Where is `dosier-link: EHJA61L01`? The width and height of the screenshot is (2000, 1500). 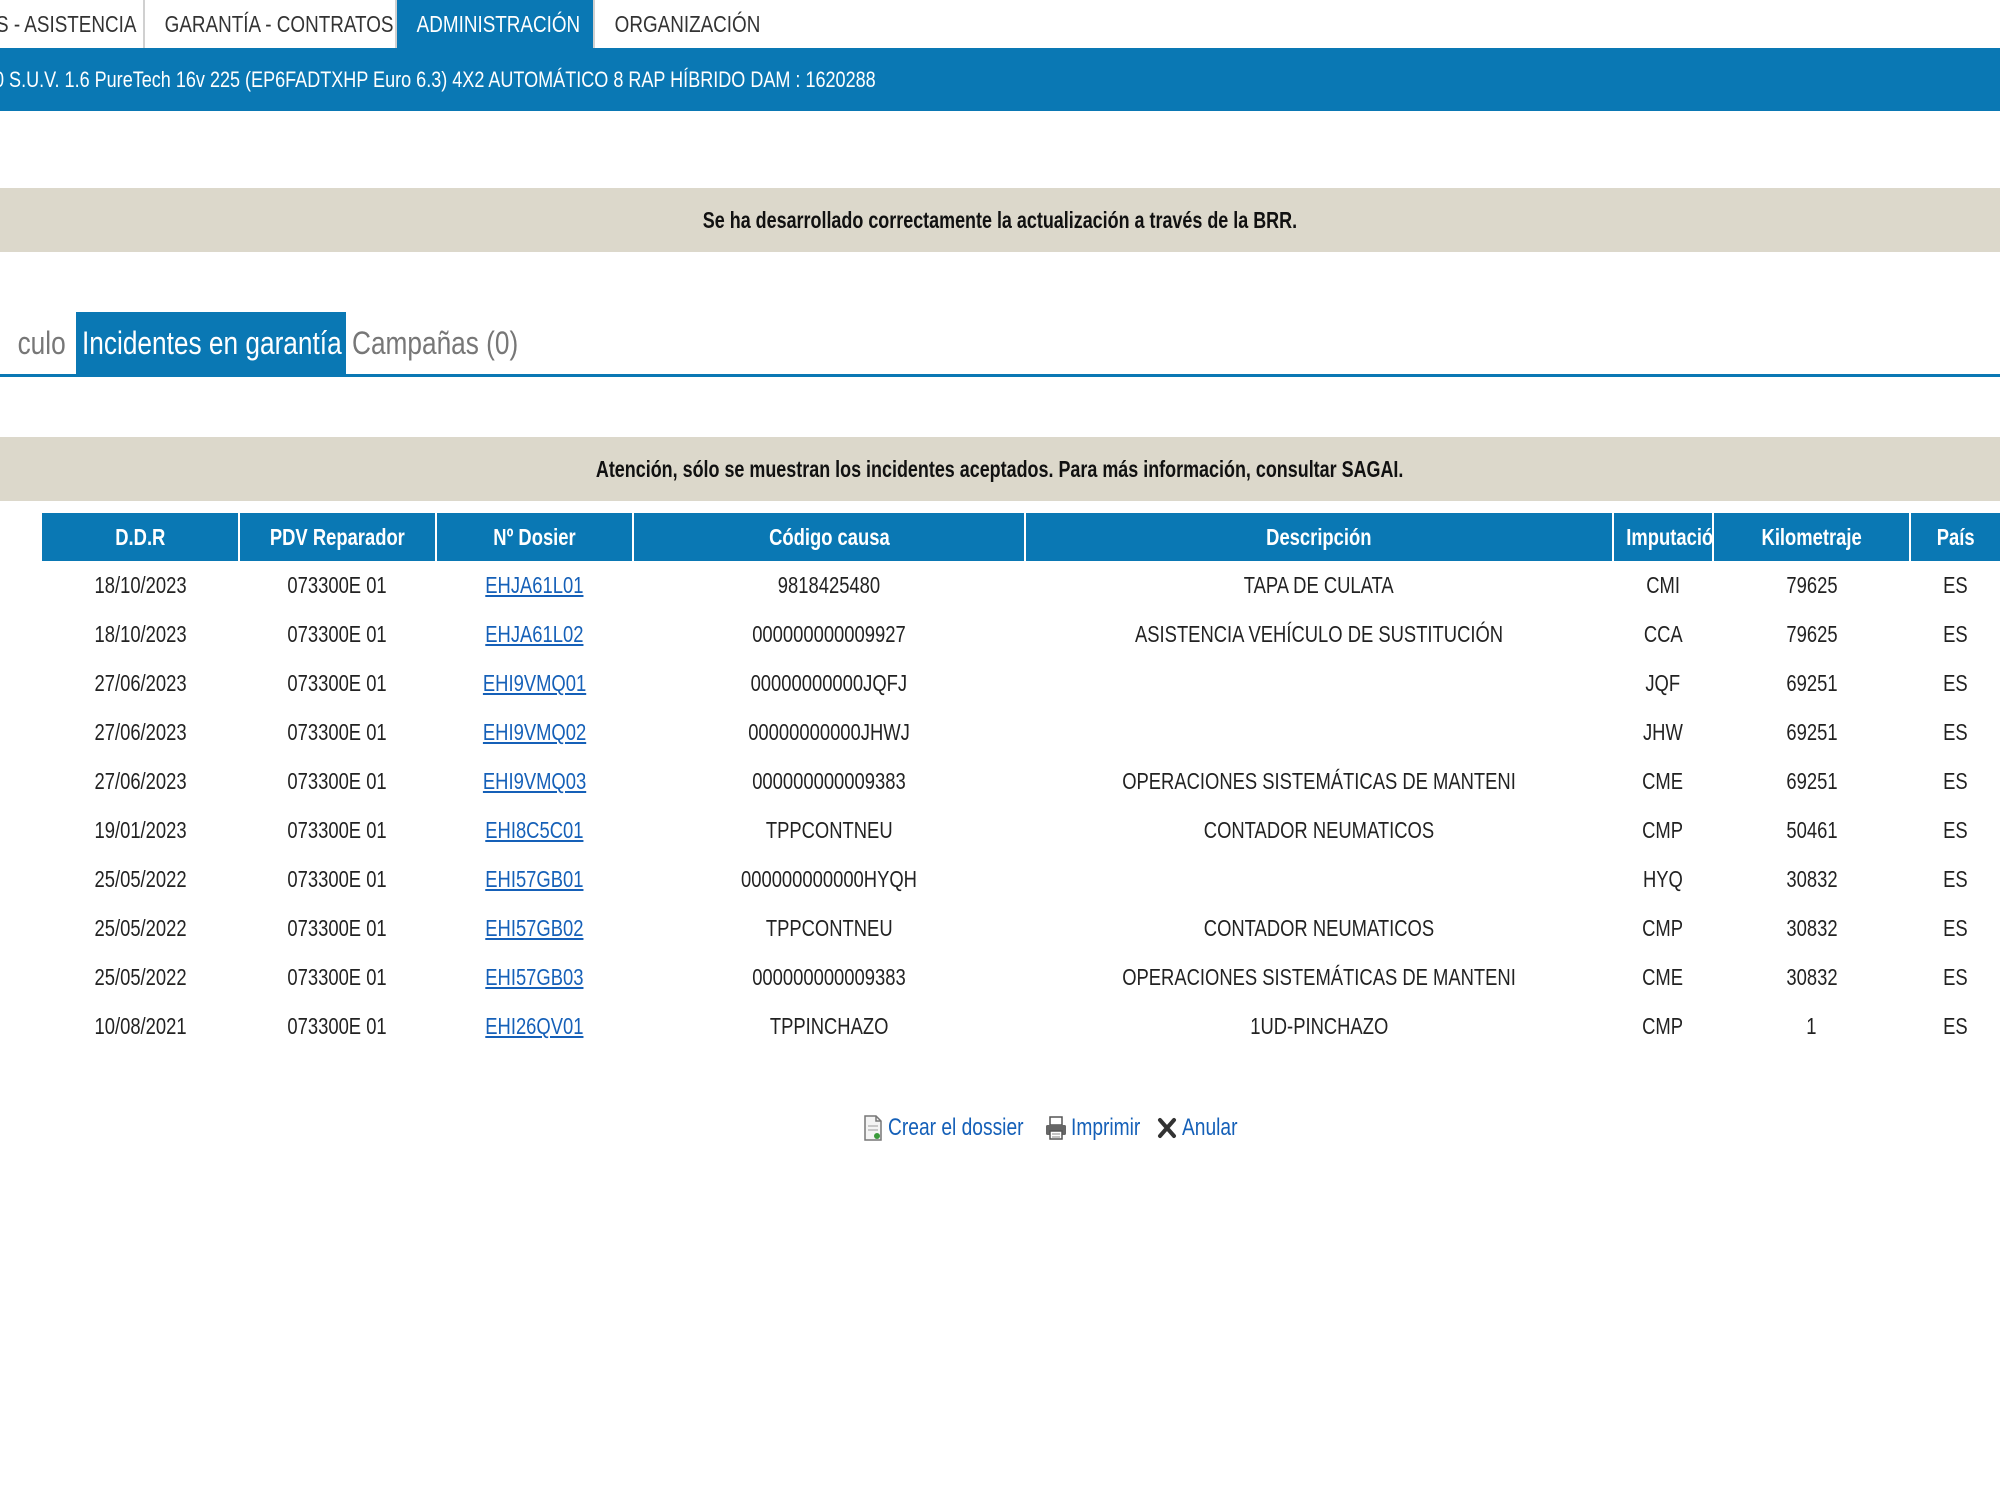
dosier-link: EHJA61L01 is located at coordinates (534, 585).